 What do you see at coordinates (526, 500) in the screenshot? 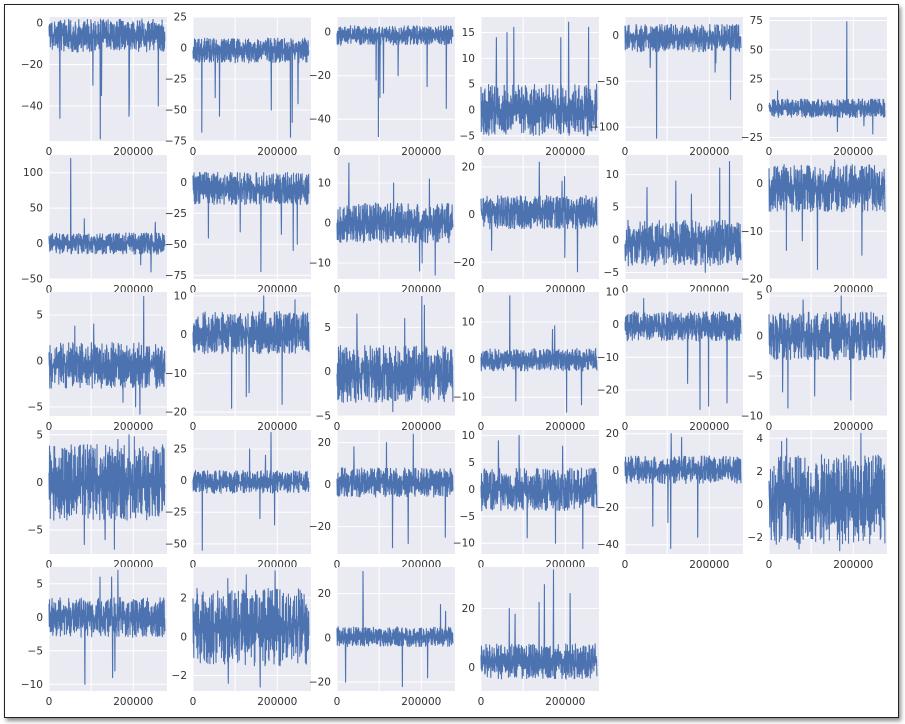
I see `subplot-22: 1050−5−100 200000` at bounding box center [526, 500].